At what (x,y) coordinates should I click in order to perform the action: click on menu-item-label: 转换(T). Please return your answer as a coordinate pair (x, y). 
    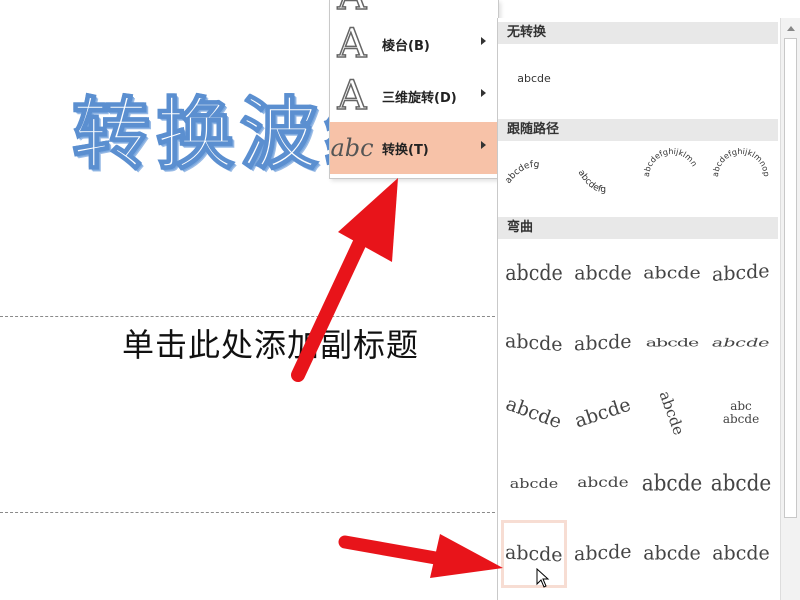
    Looking at the image, I should click on (405, 150).